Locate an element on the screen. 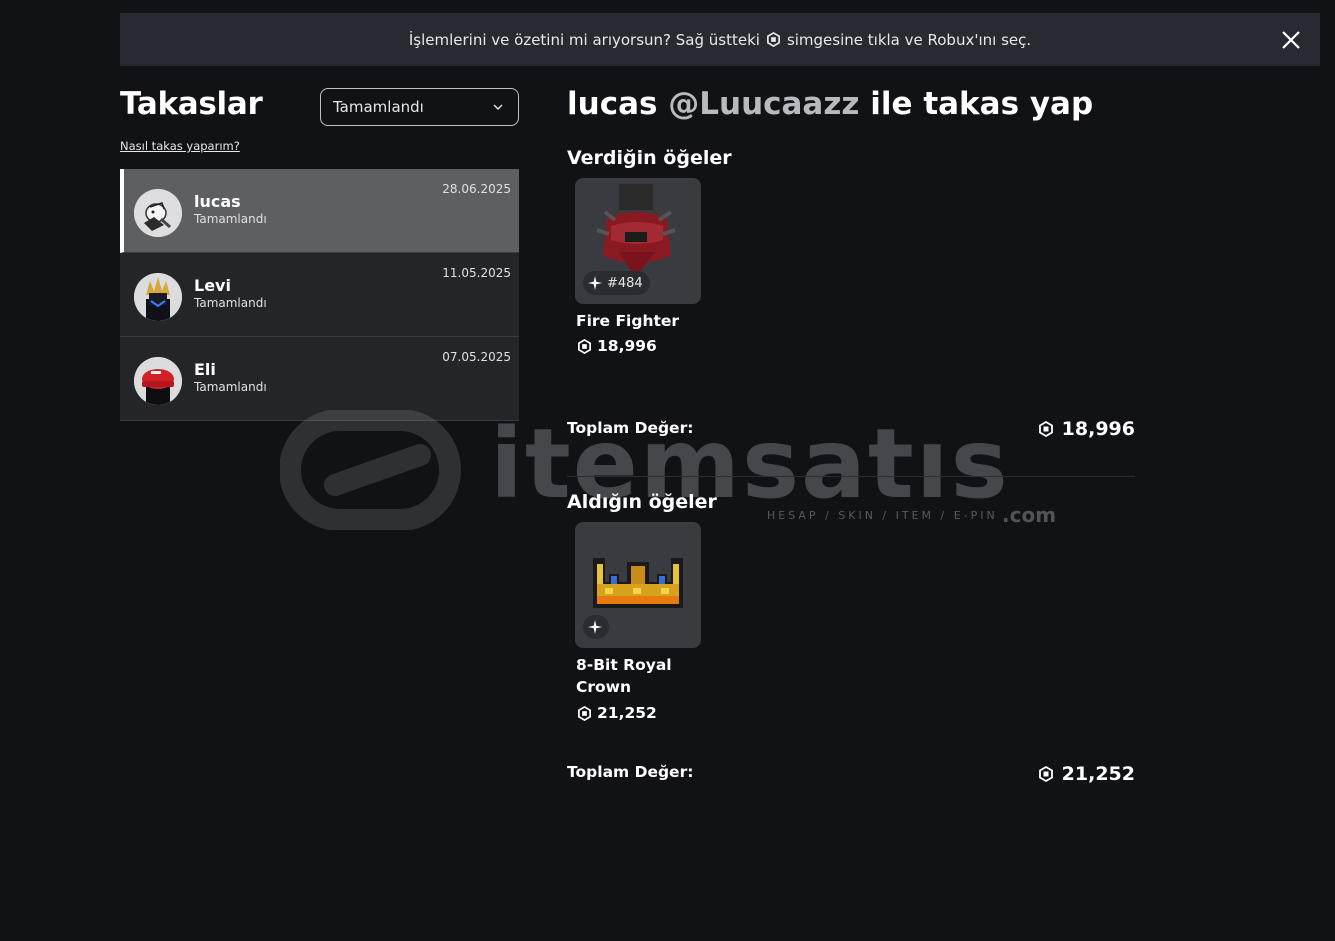  received-total-value: 21,252 is located at coordinates (1086, 774).